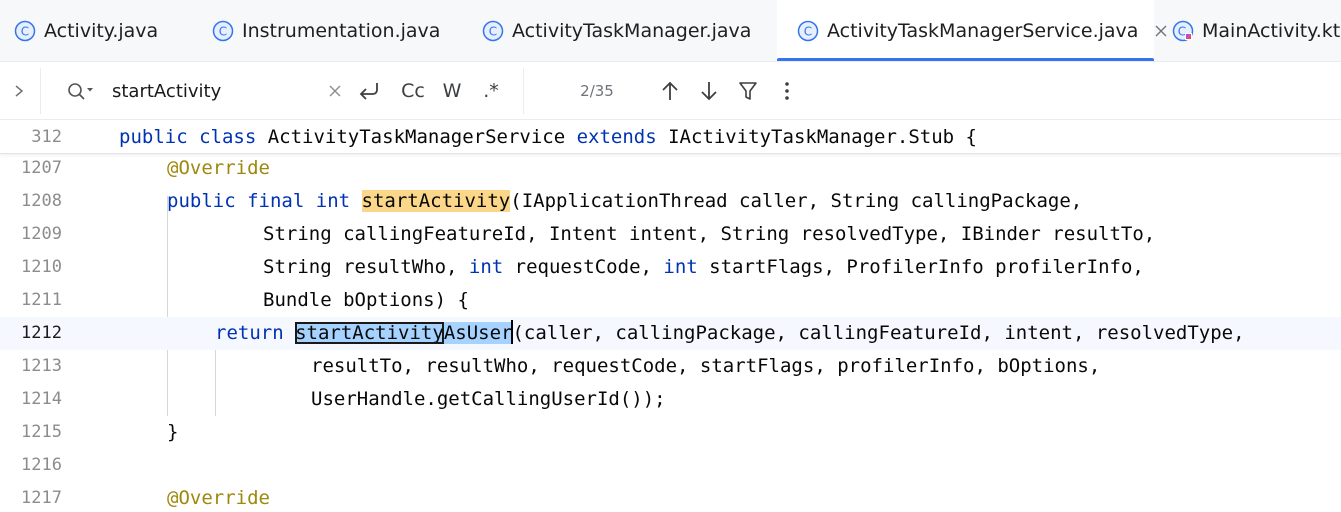 This screenshot has width=1341, height=512. I want to click on code-line: 1211 Bundle bOptions) {, so click(670, 300).